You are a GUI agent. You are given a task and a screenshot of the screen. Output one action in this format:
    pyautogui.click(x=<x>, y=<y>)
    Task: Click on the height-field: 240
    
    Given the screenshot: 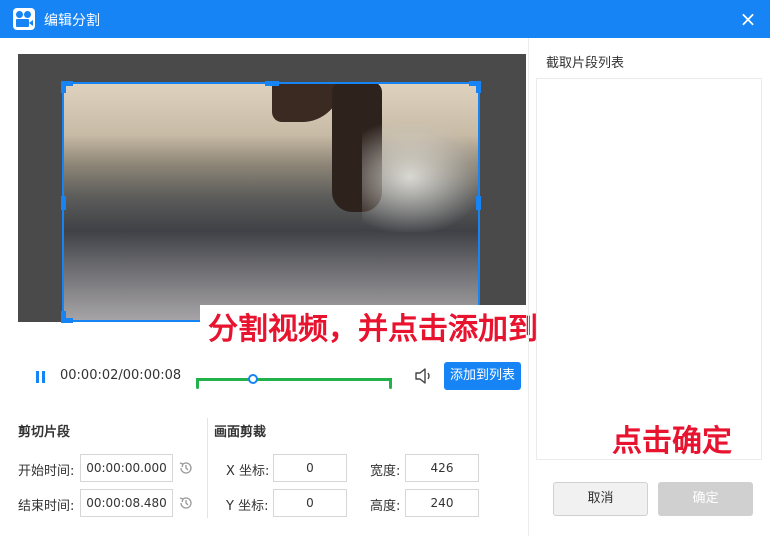 What is the action you would take?
    pyautogui.click(x=442, y=503)
    